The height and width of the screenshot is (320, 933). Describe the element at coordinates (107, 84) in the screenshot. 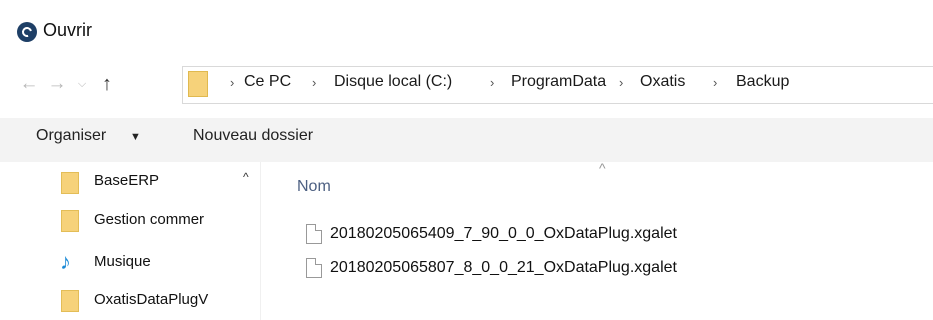

I see `up-button: ↑` at that location.